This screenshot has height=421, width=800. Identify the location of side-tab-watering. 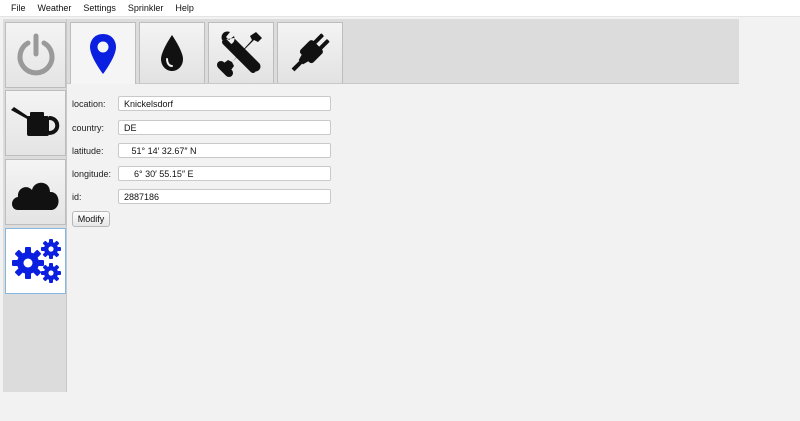
(35, 123).